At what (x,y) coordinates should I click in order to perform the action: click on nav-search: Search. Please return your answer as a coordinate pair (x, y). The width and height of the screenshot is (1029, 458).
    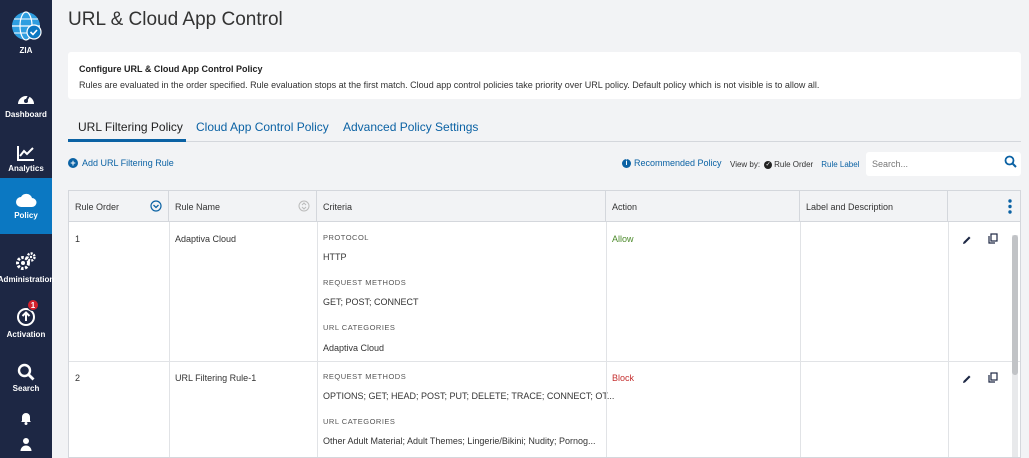
    Looking at the image, I should click on (26, 377).